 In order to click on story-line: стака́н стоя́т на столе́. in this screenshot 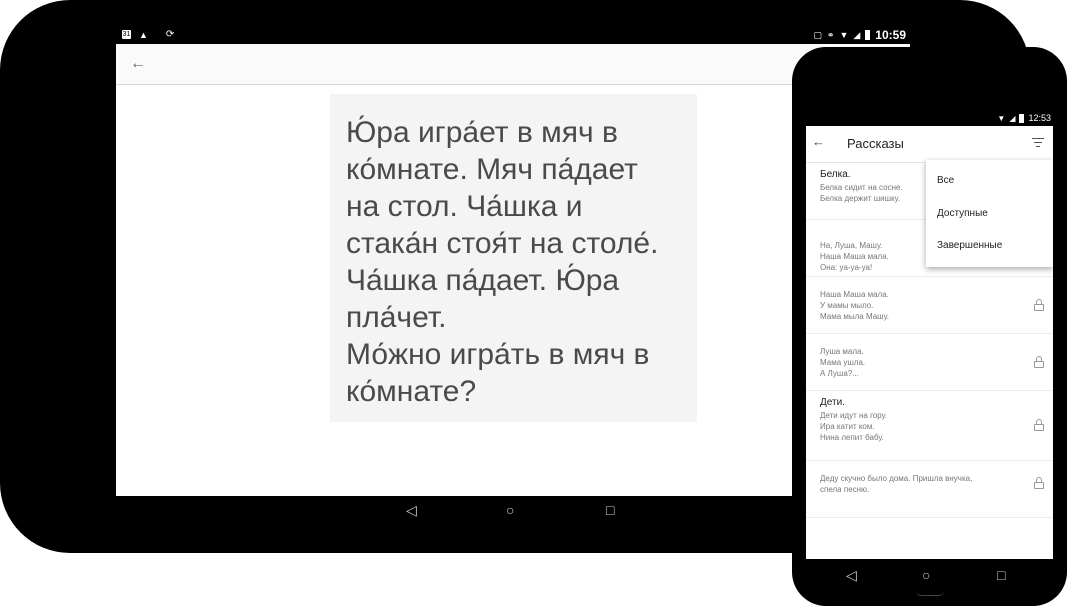, I will do `click(502, 243)`.